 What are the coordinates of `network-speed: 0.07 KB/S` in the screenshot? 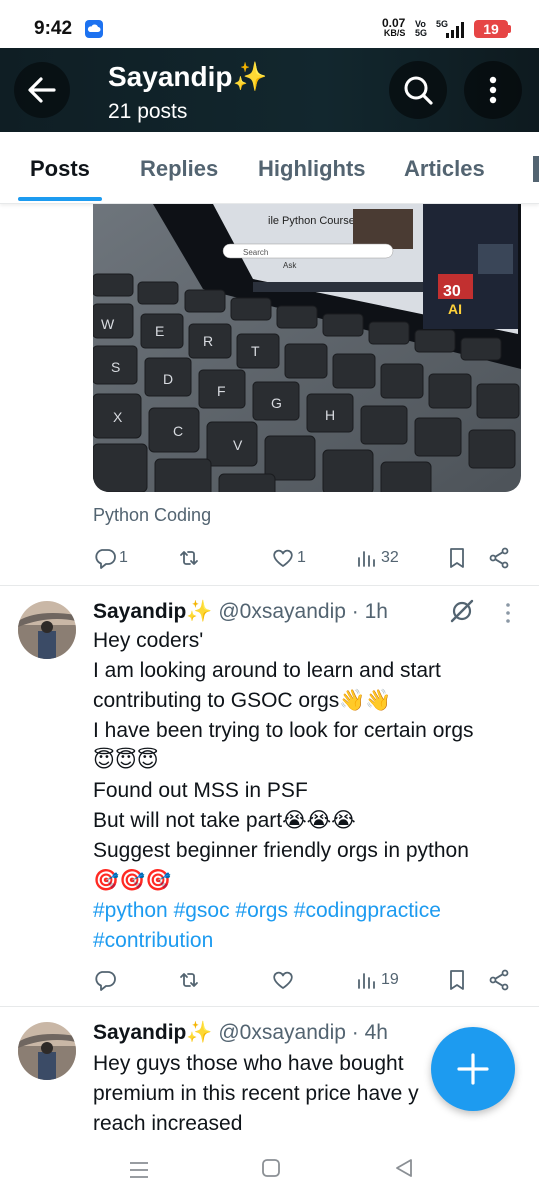 It's located at (394, 27).